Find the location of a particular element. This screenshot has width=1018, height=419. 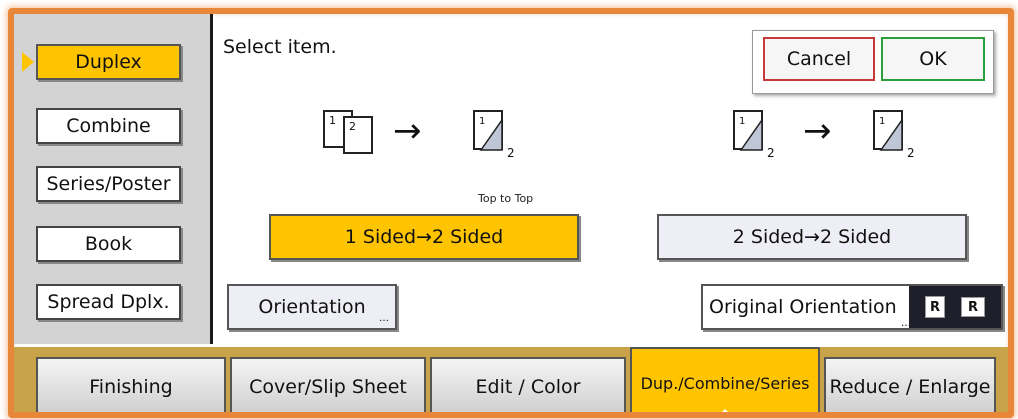

top-to-top-label: Top to Top is located at coordinates (506, 198).